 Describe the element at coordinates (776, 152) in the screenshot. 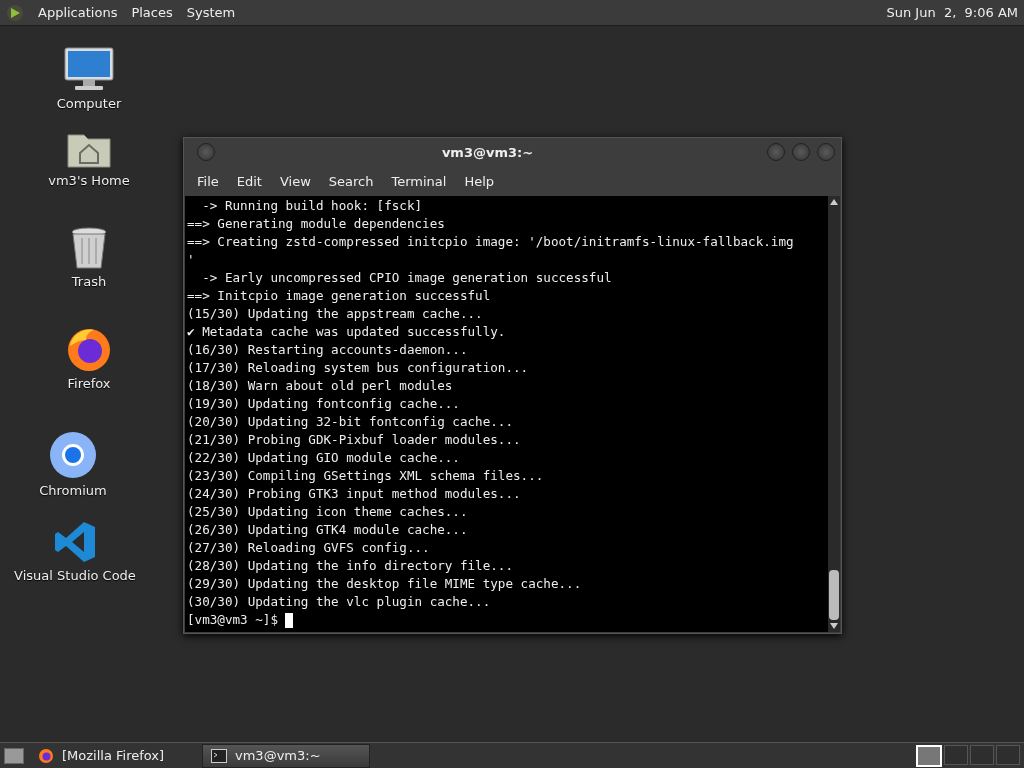

I see `minimize-button` at that location.